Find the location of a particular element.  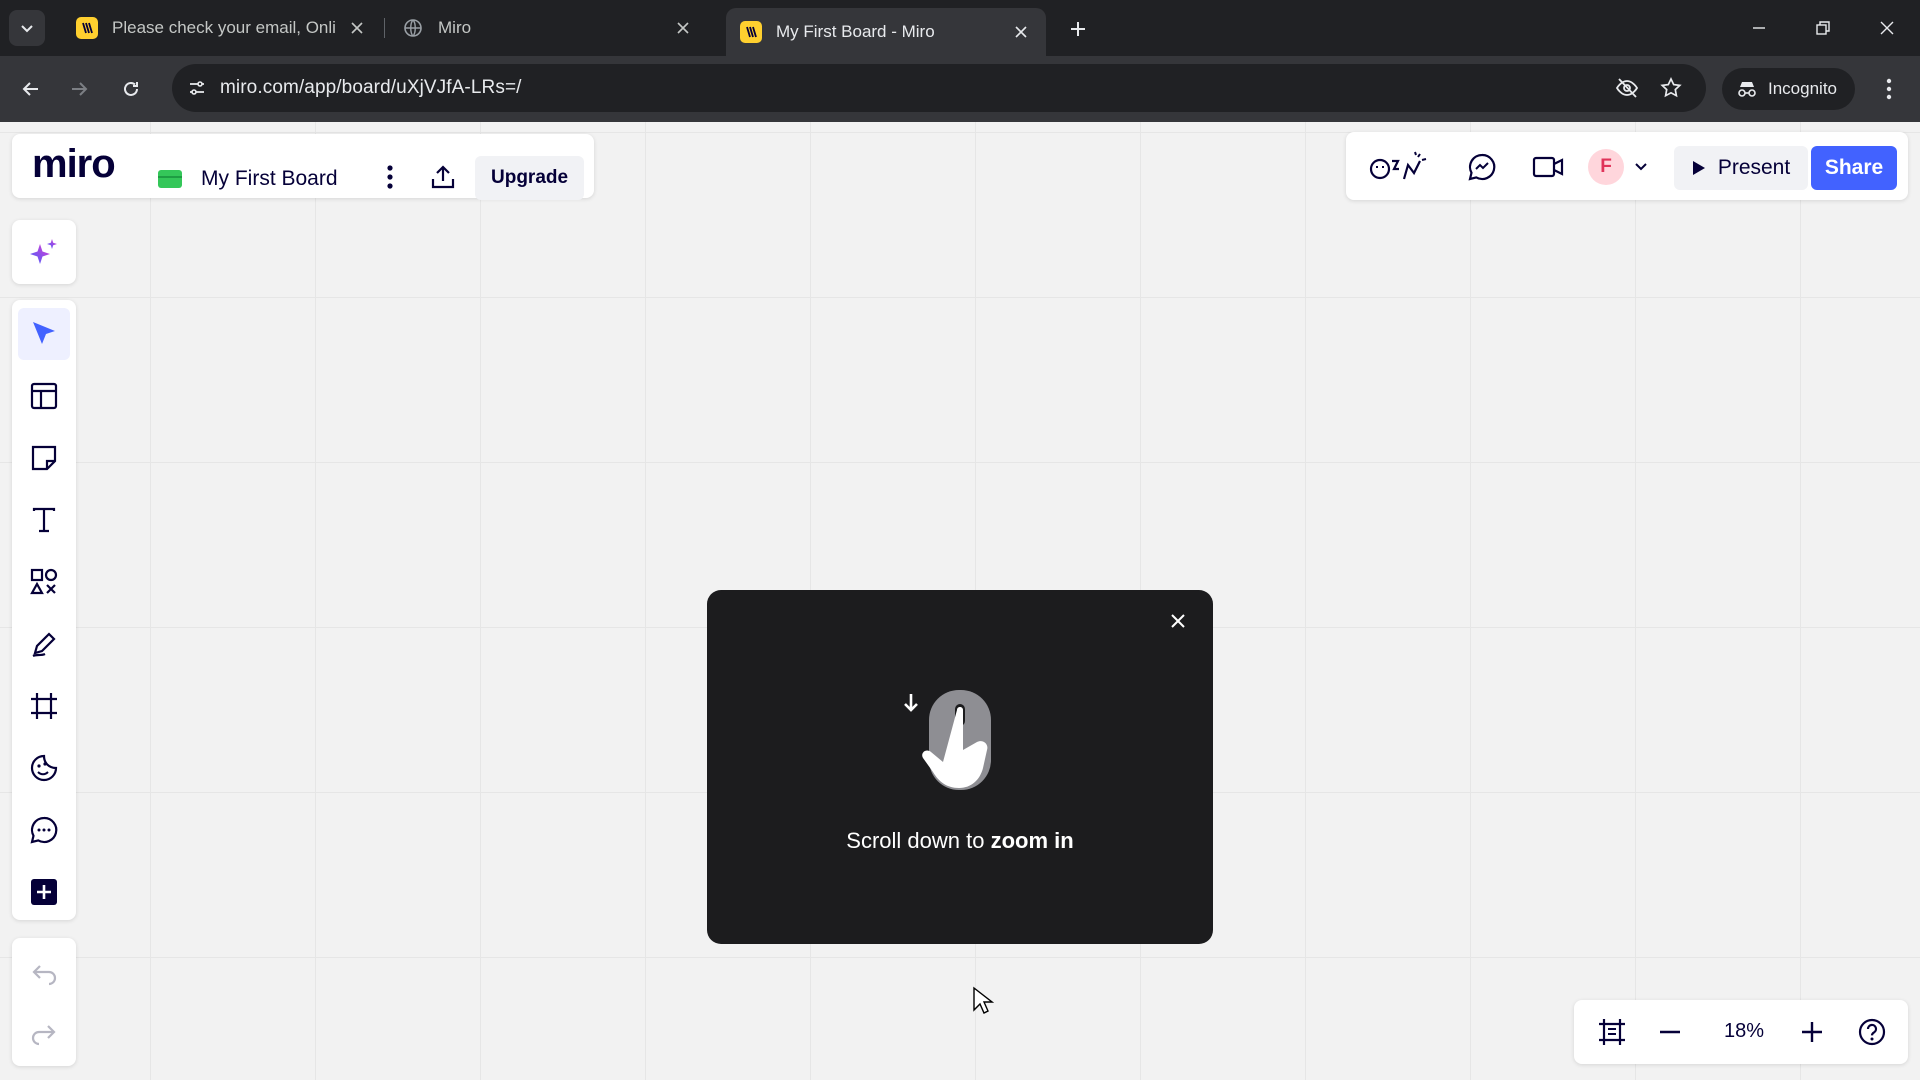

incognito-indicator: Incognito is located at coordinates (1788, 89).